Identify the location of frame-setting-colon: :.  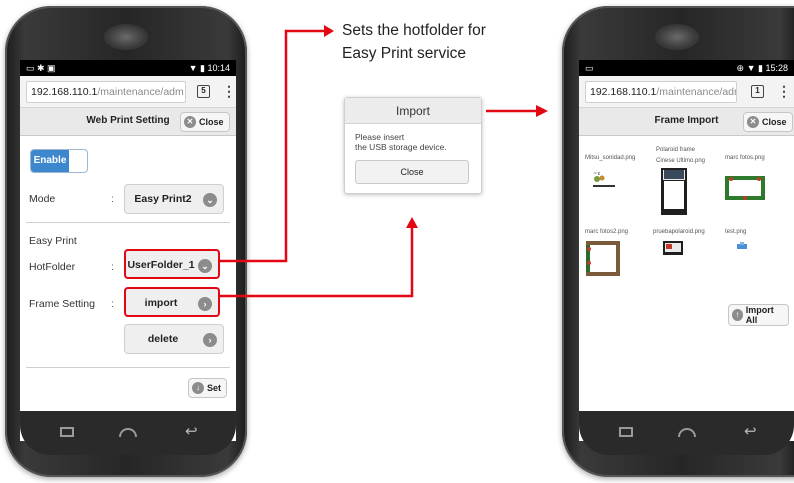
(112, 304).